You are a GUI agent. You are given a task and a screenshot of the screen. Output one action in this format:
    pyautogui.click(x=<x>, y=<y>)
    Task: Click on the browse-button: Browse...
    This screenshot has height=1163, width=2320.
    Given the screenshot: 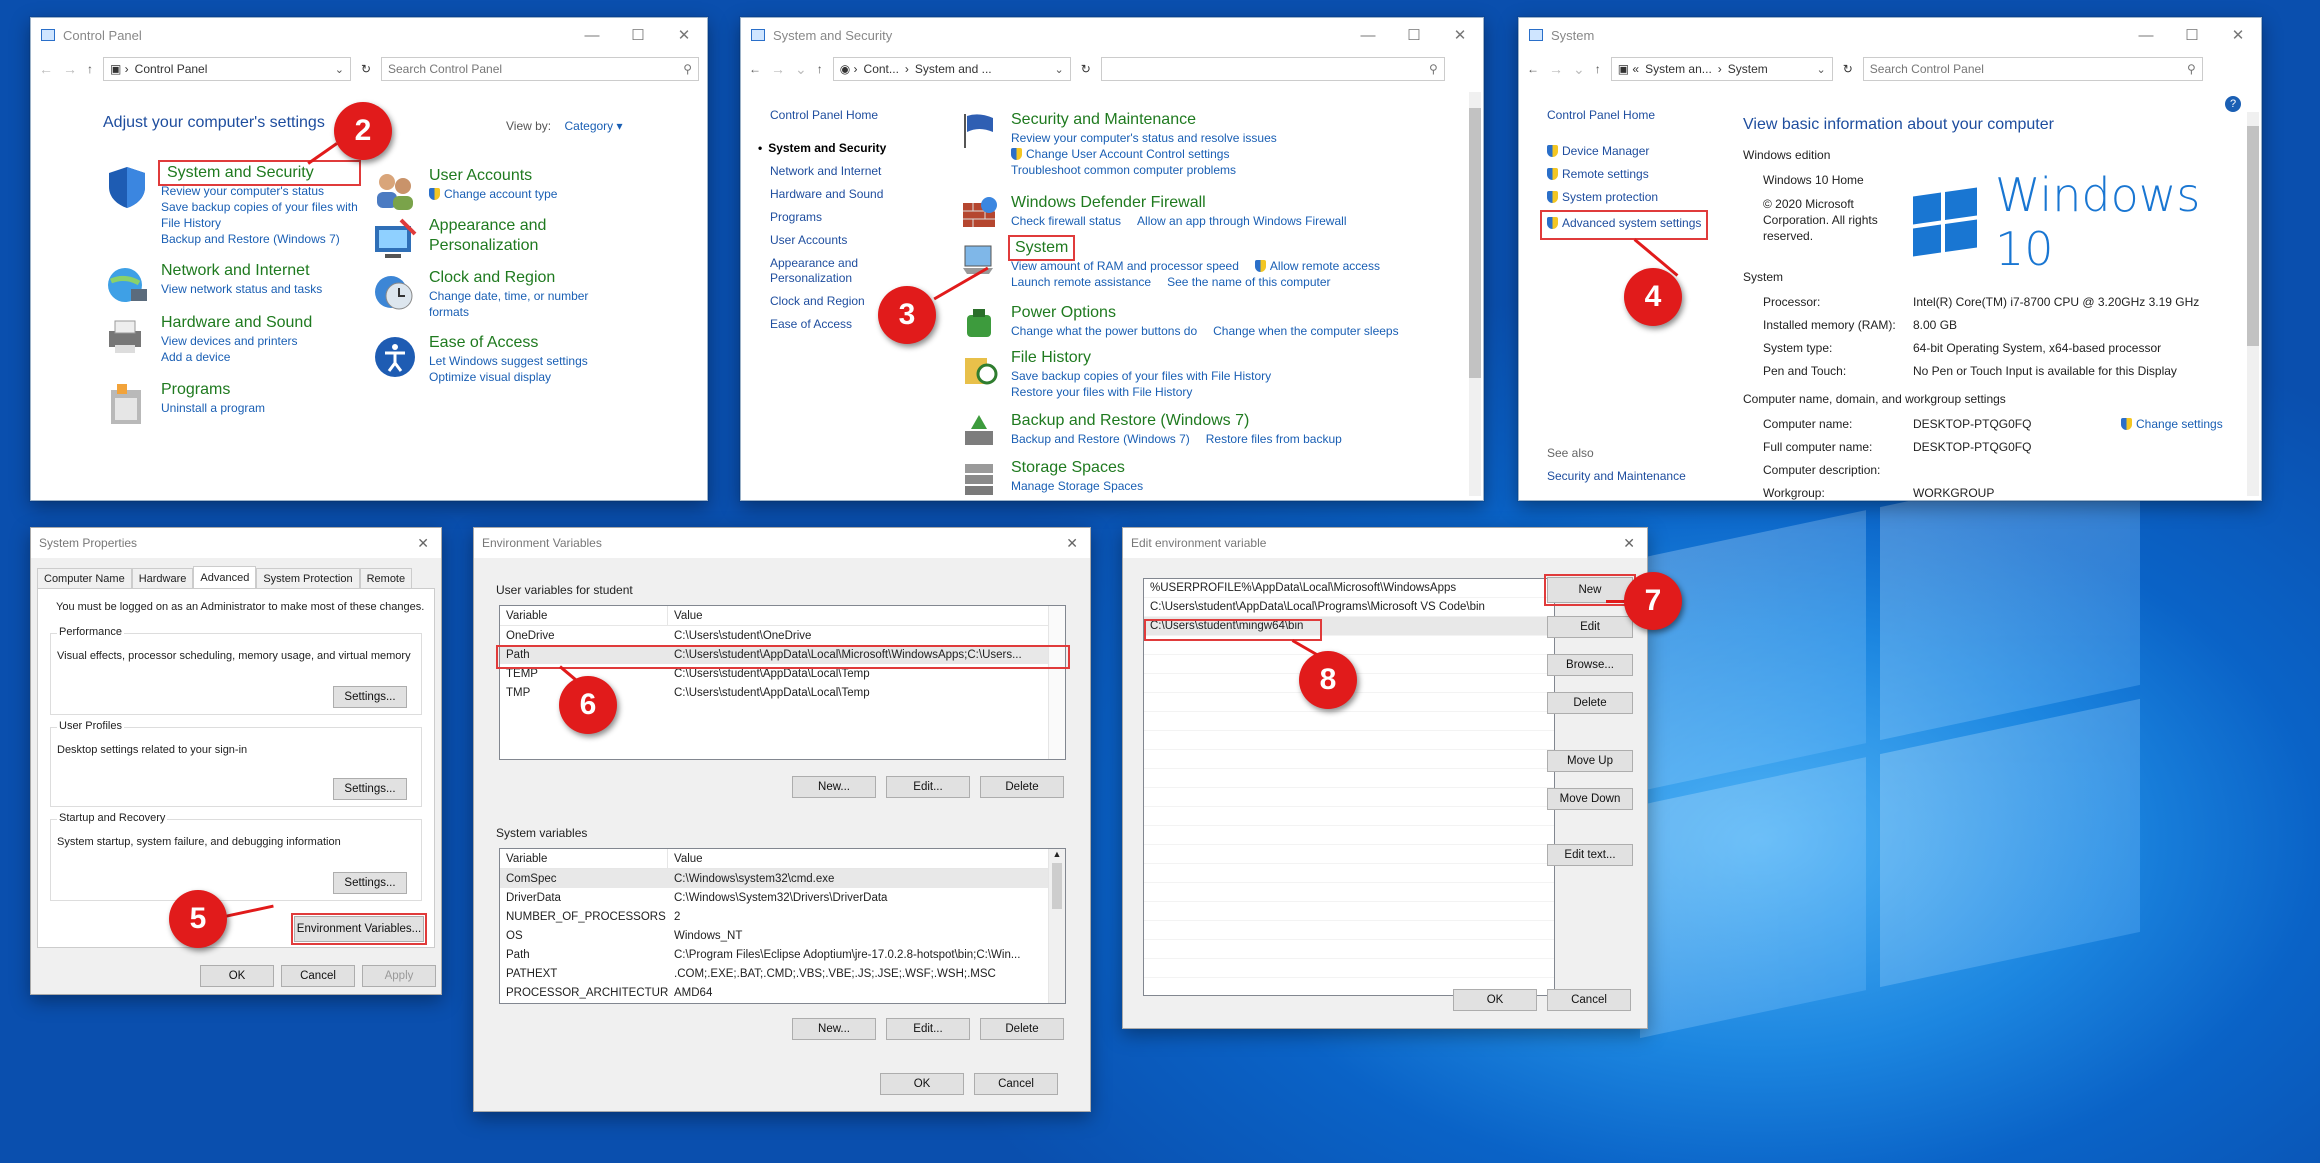 What is the action you would take?
    pyautogui.click(x=1590, y=665)
    